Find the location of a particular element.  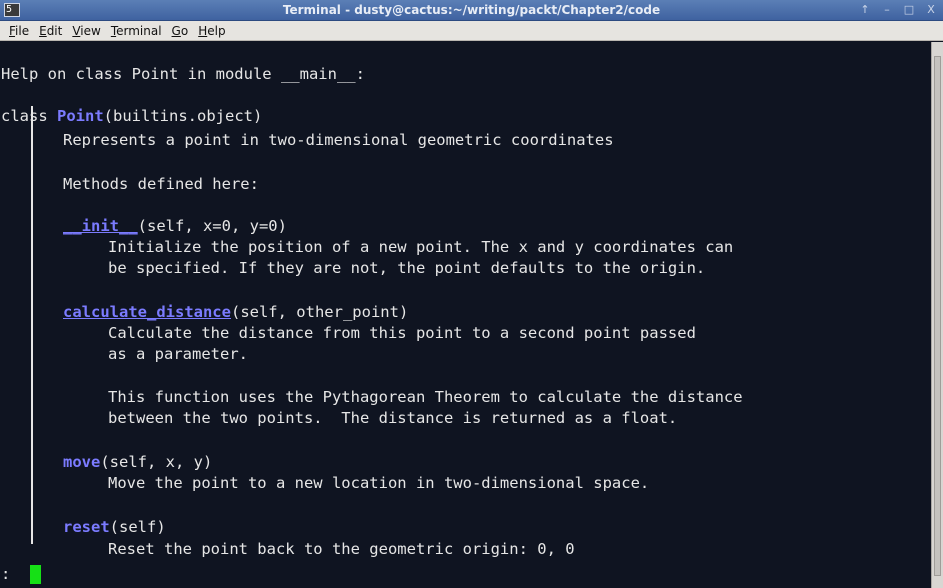

menu-view: View is located at coordinates (86, 31).